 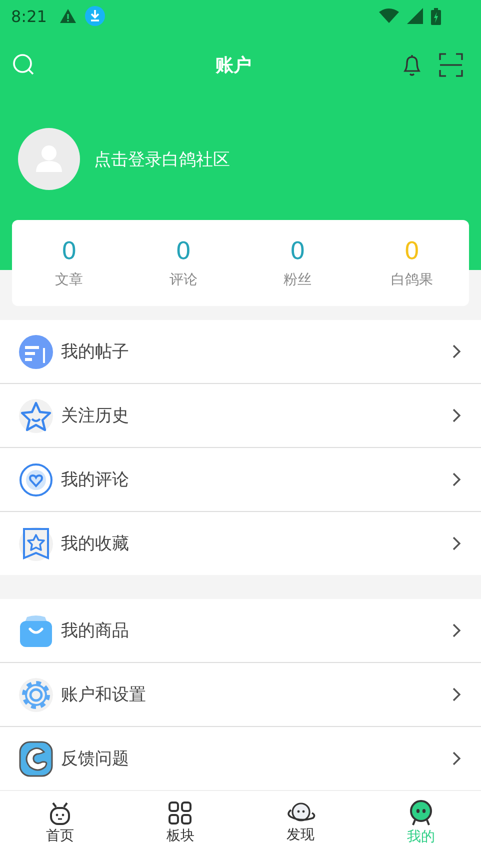 What do you see at coordinates (412, 65) in the screenshot?
I see `bell-icon` at bounding box center [412, 65].